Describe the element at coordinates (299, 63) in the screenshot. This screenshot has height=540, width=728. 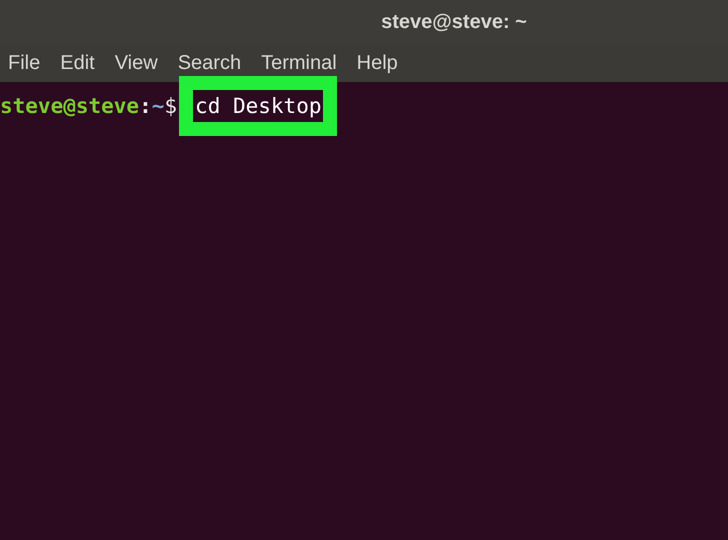
I see `menu-item: Terminal` at that location.